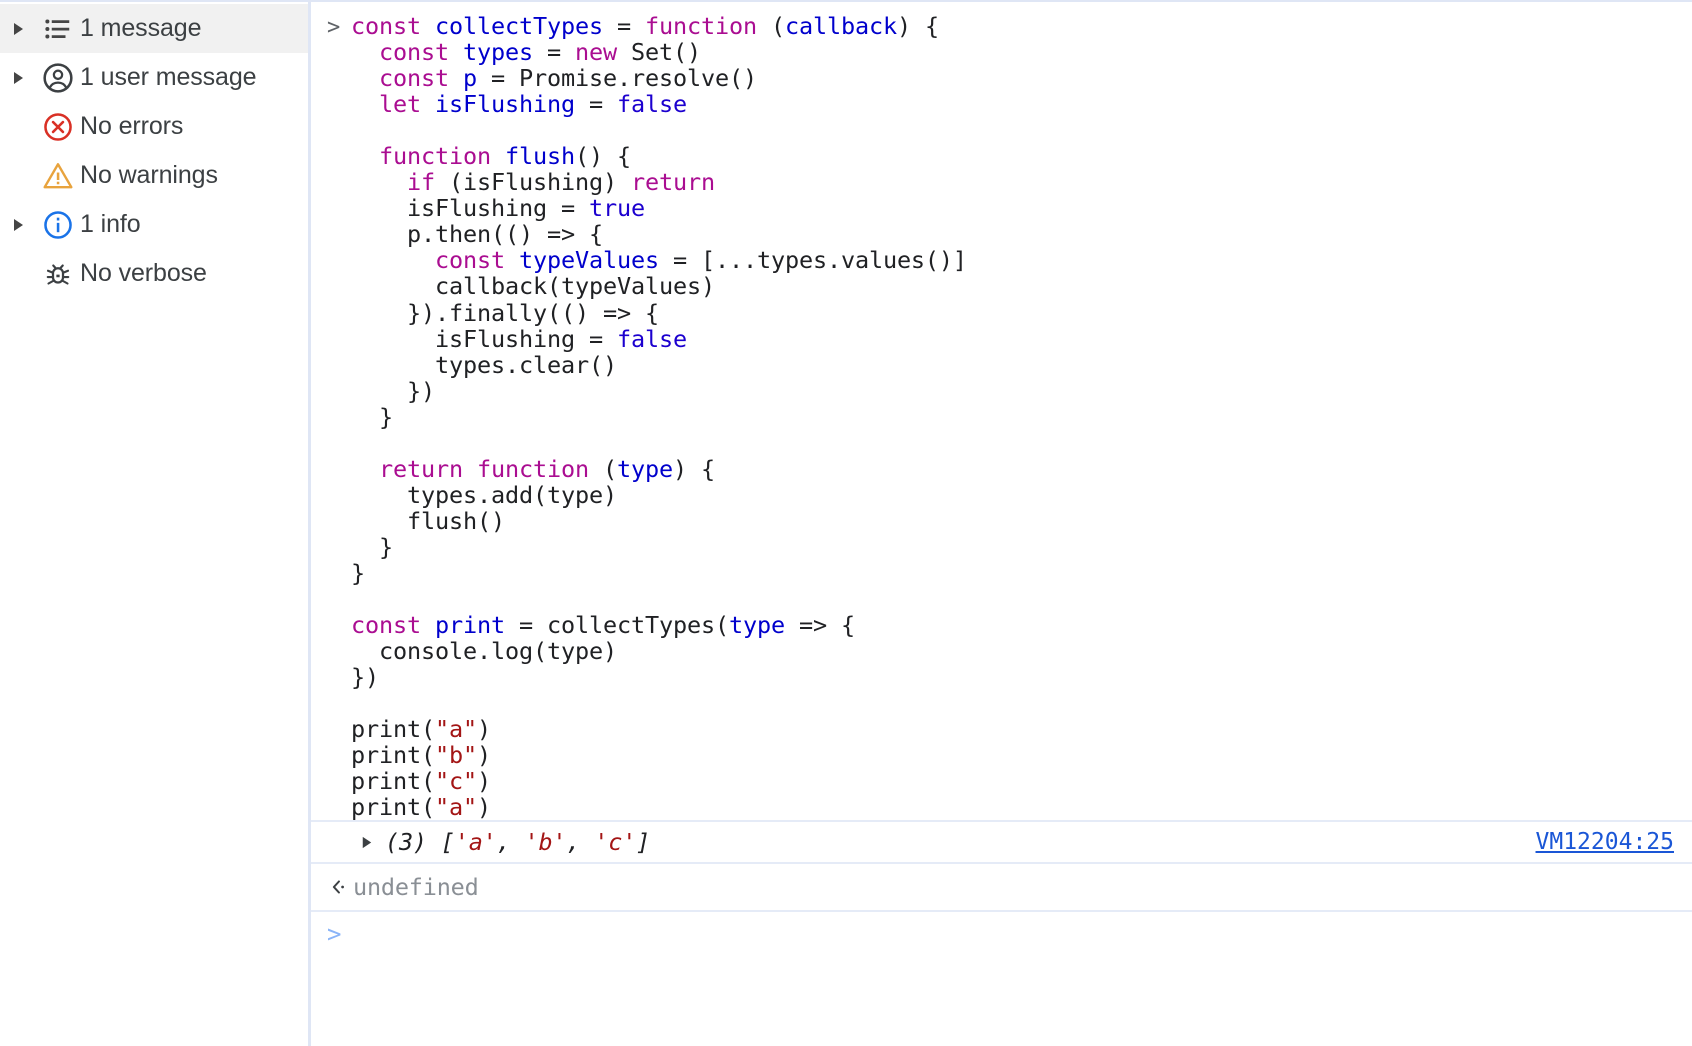 This screenshot has height=1046, width=1692. What do you see at coordinates (334, 934) in the screenshot?
I see `prompt-chevron-icon: >` at bounding box center [334, 934].